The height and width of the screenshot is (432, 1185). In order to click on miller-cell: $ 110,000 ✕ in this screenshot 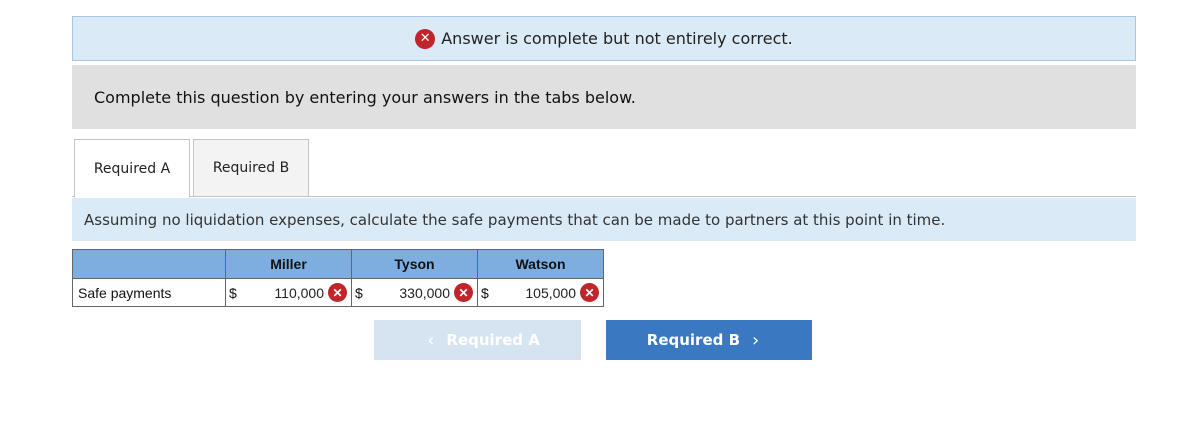, I will do `click(288, 292)`.